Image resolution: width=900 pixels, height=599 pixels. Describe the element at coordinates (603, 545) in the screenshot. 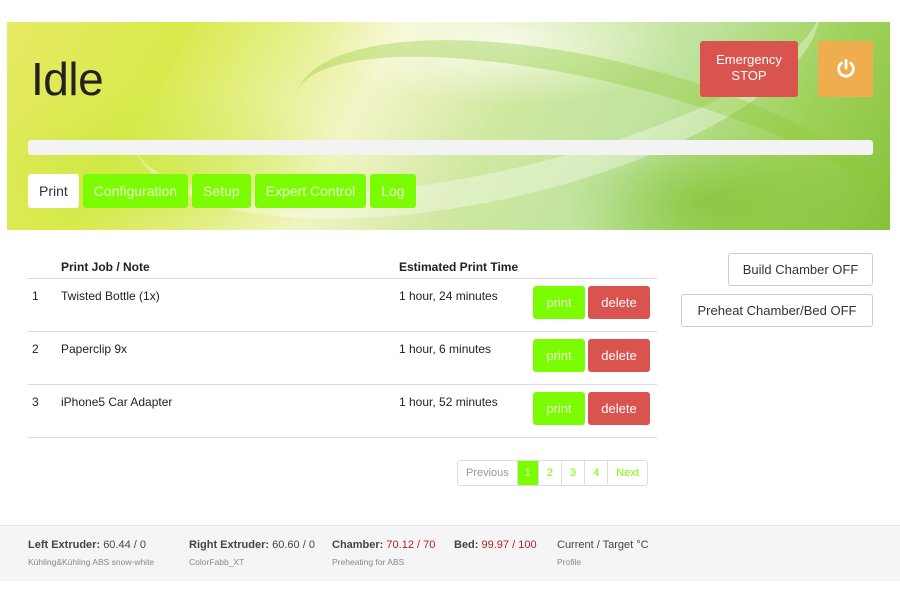

I see `temp-legend: Current / Target °C` at that location.